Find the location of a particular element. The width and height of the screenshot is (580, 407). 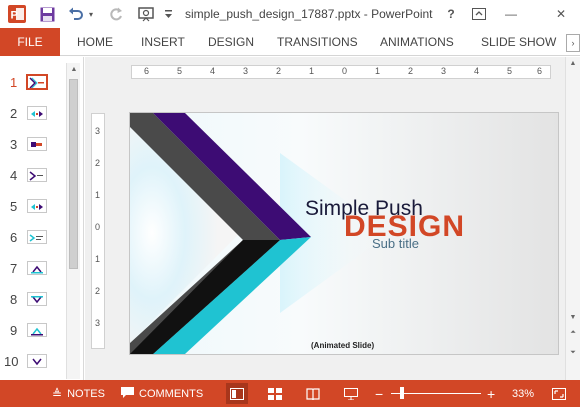

zoom-slider is located at coordinates (436, 393).